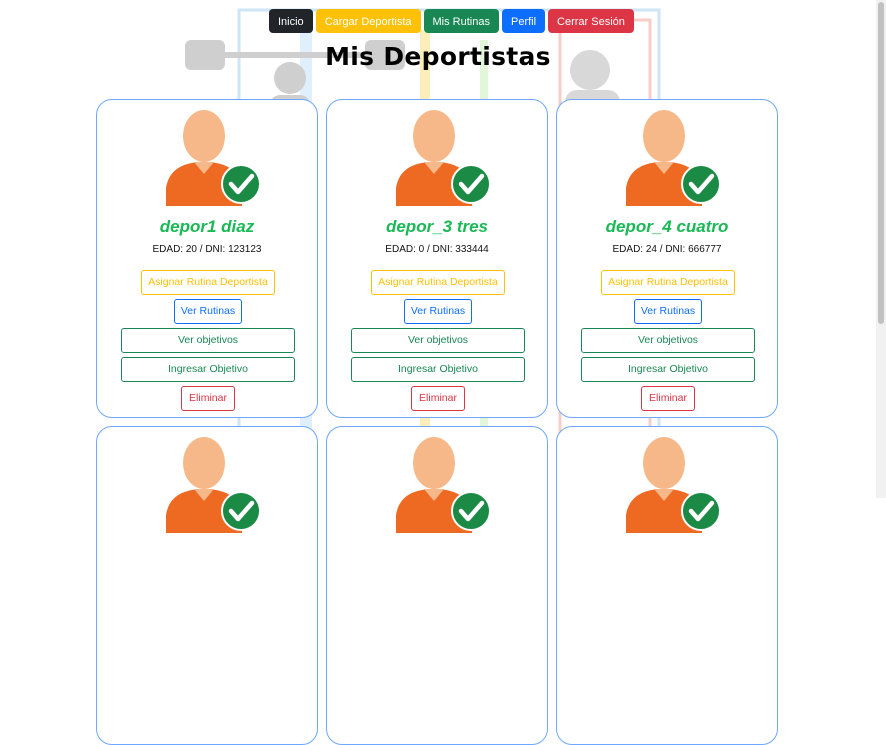 The height and width of the screenshot is (745, 886). I want to click on nav-cargar-deportista-button: Cargar Deportista, so click(368, 21).